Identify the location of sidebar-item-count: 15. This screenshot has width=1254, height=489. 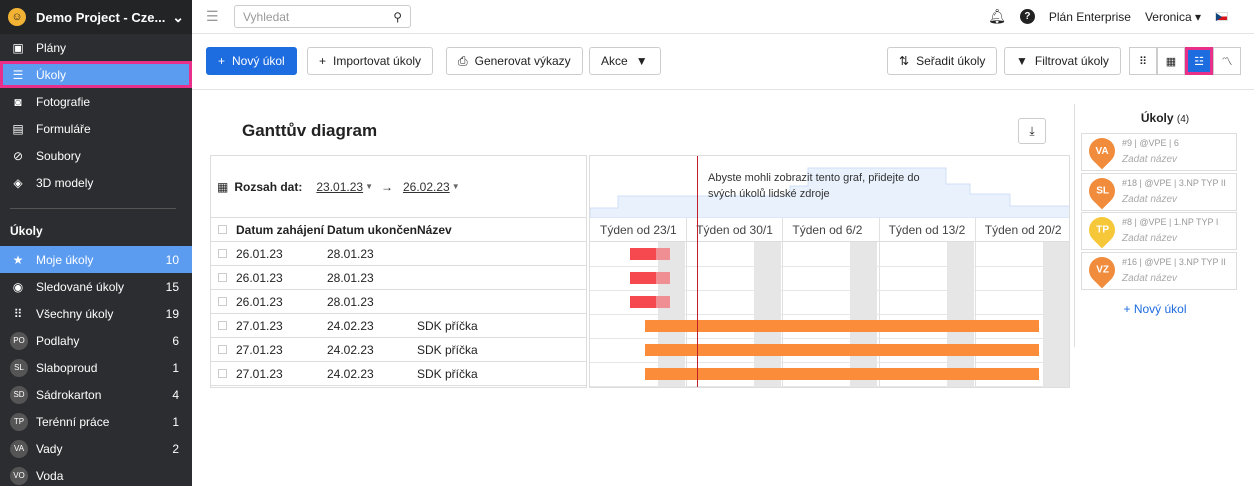
(172, 286).